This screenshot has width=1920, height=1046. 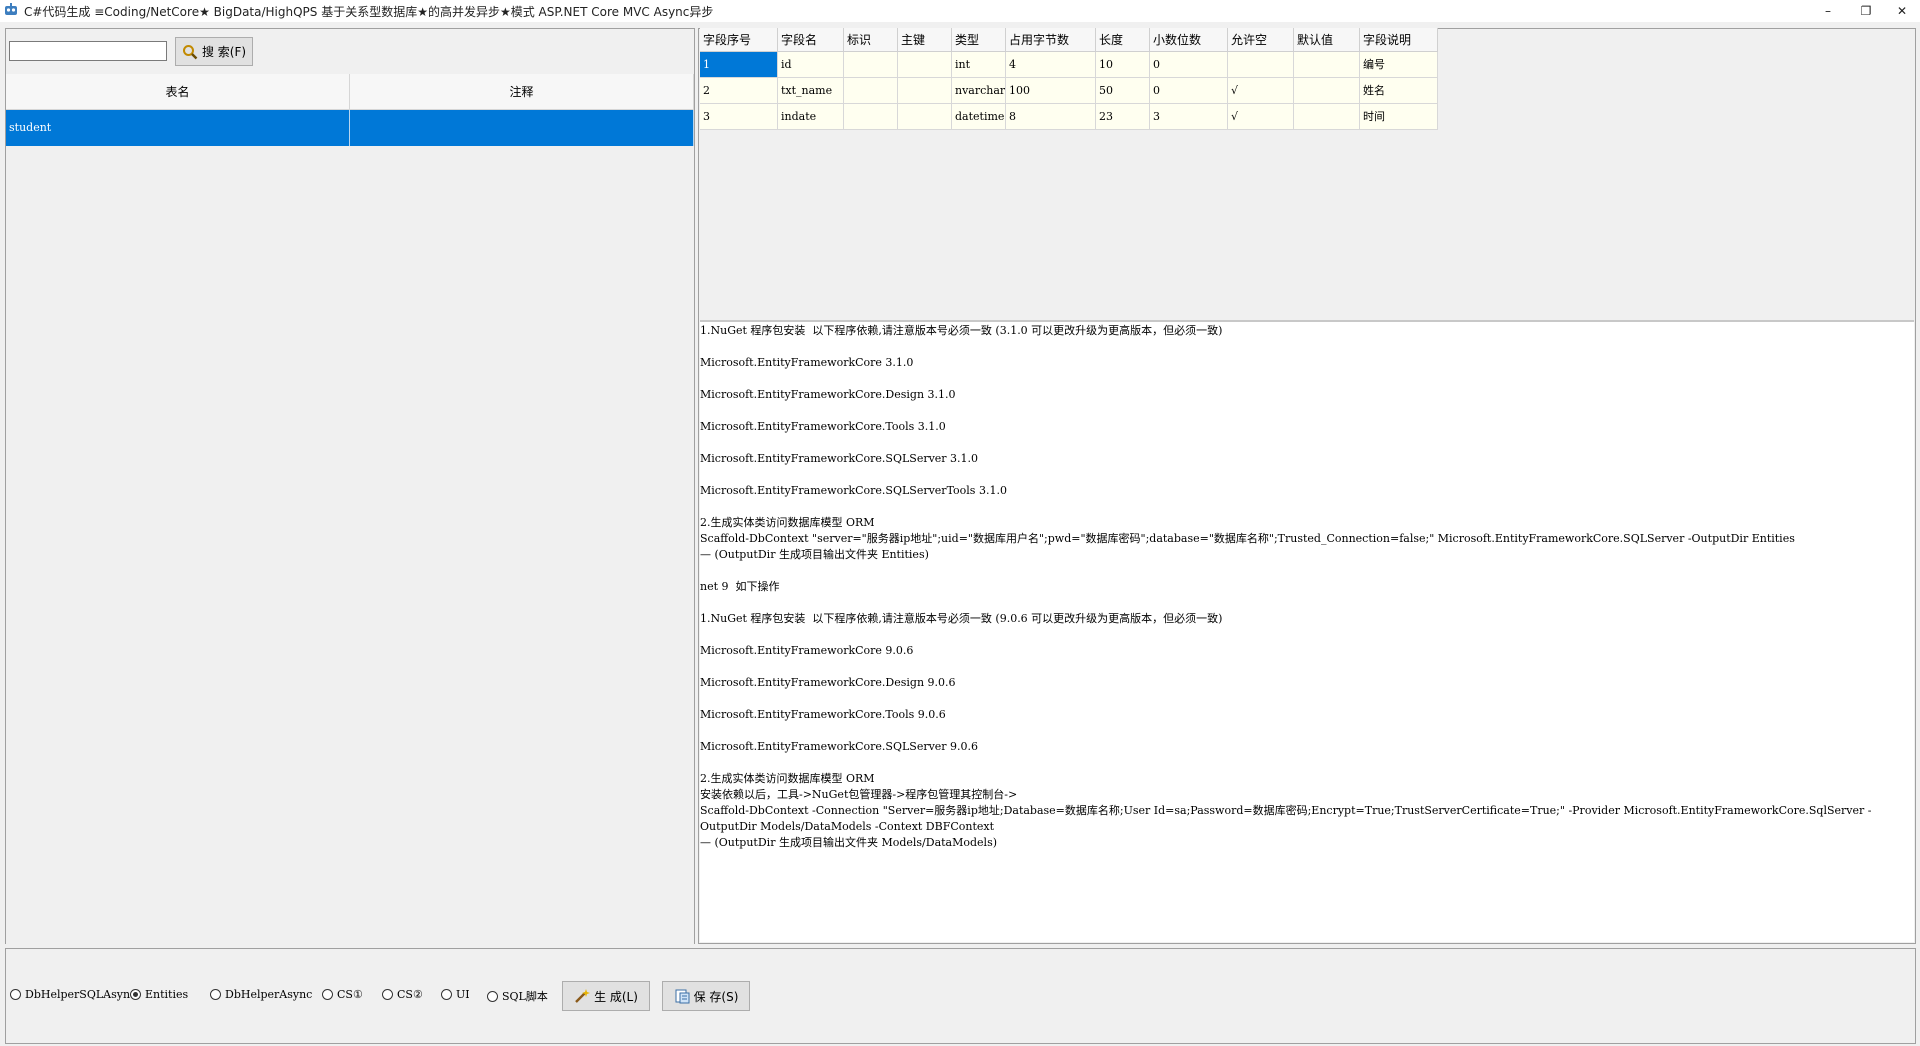 What do you see at coordinates (740, 586) in the screenshot?
I see `code-line: net 9 如下操作` at bounding box center [740, 586].